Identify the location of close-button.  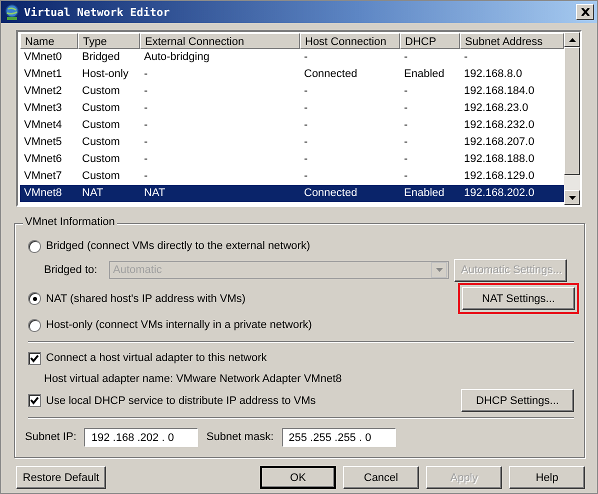
(585, 12).